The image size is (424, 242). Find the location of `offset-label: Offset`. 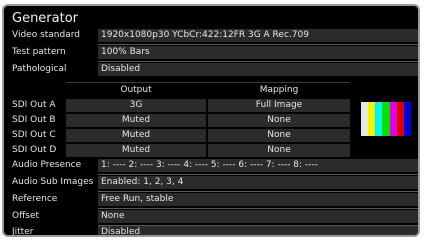

offset-label: Offset is located at coordinates (26, 216).